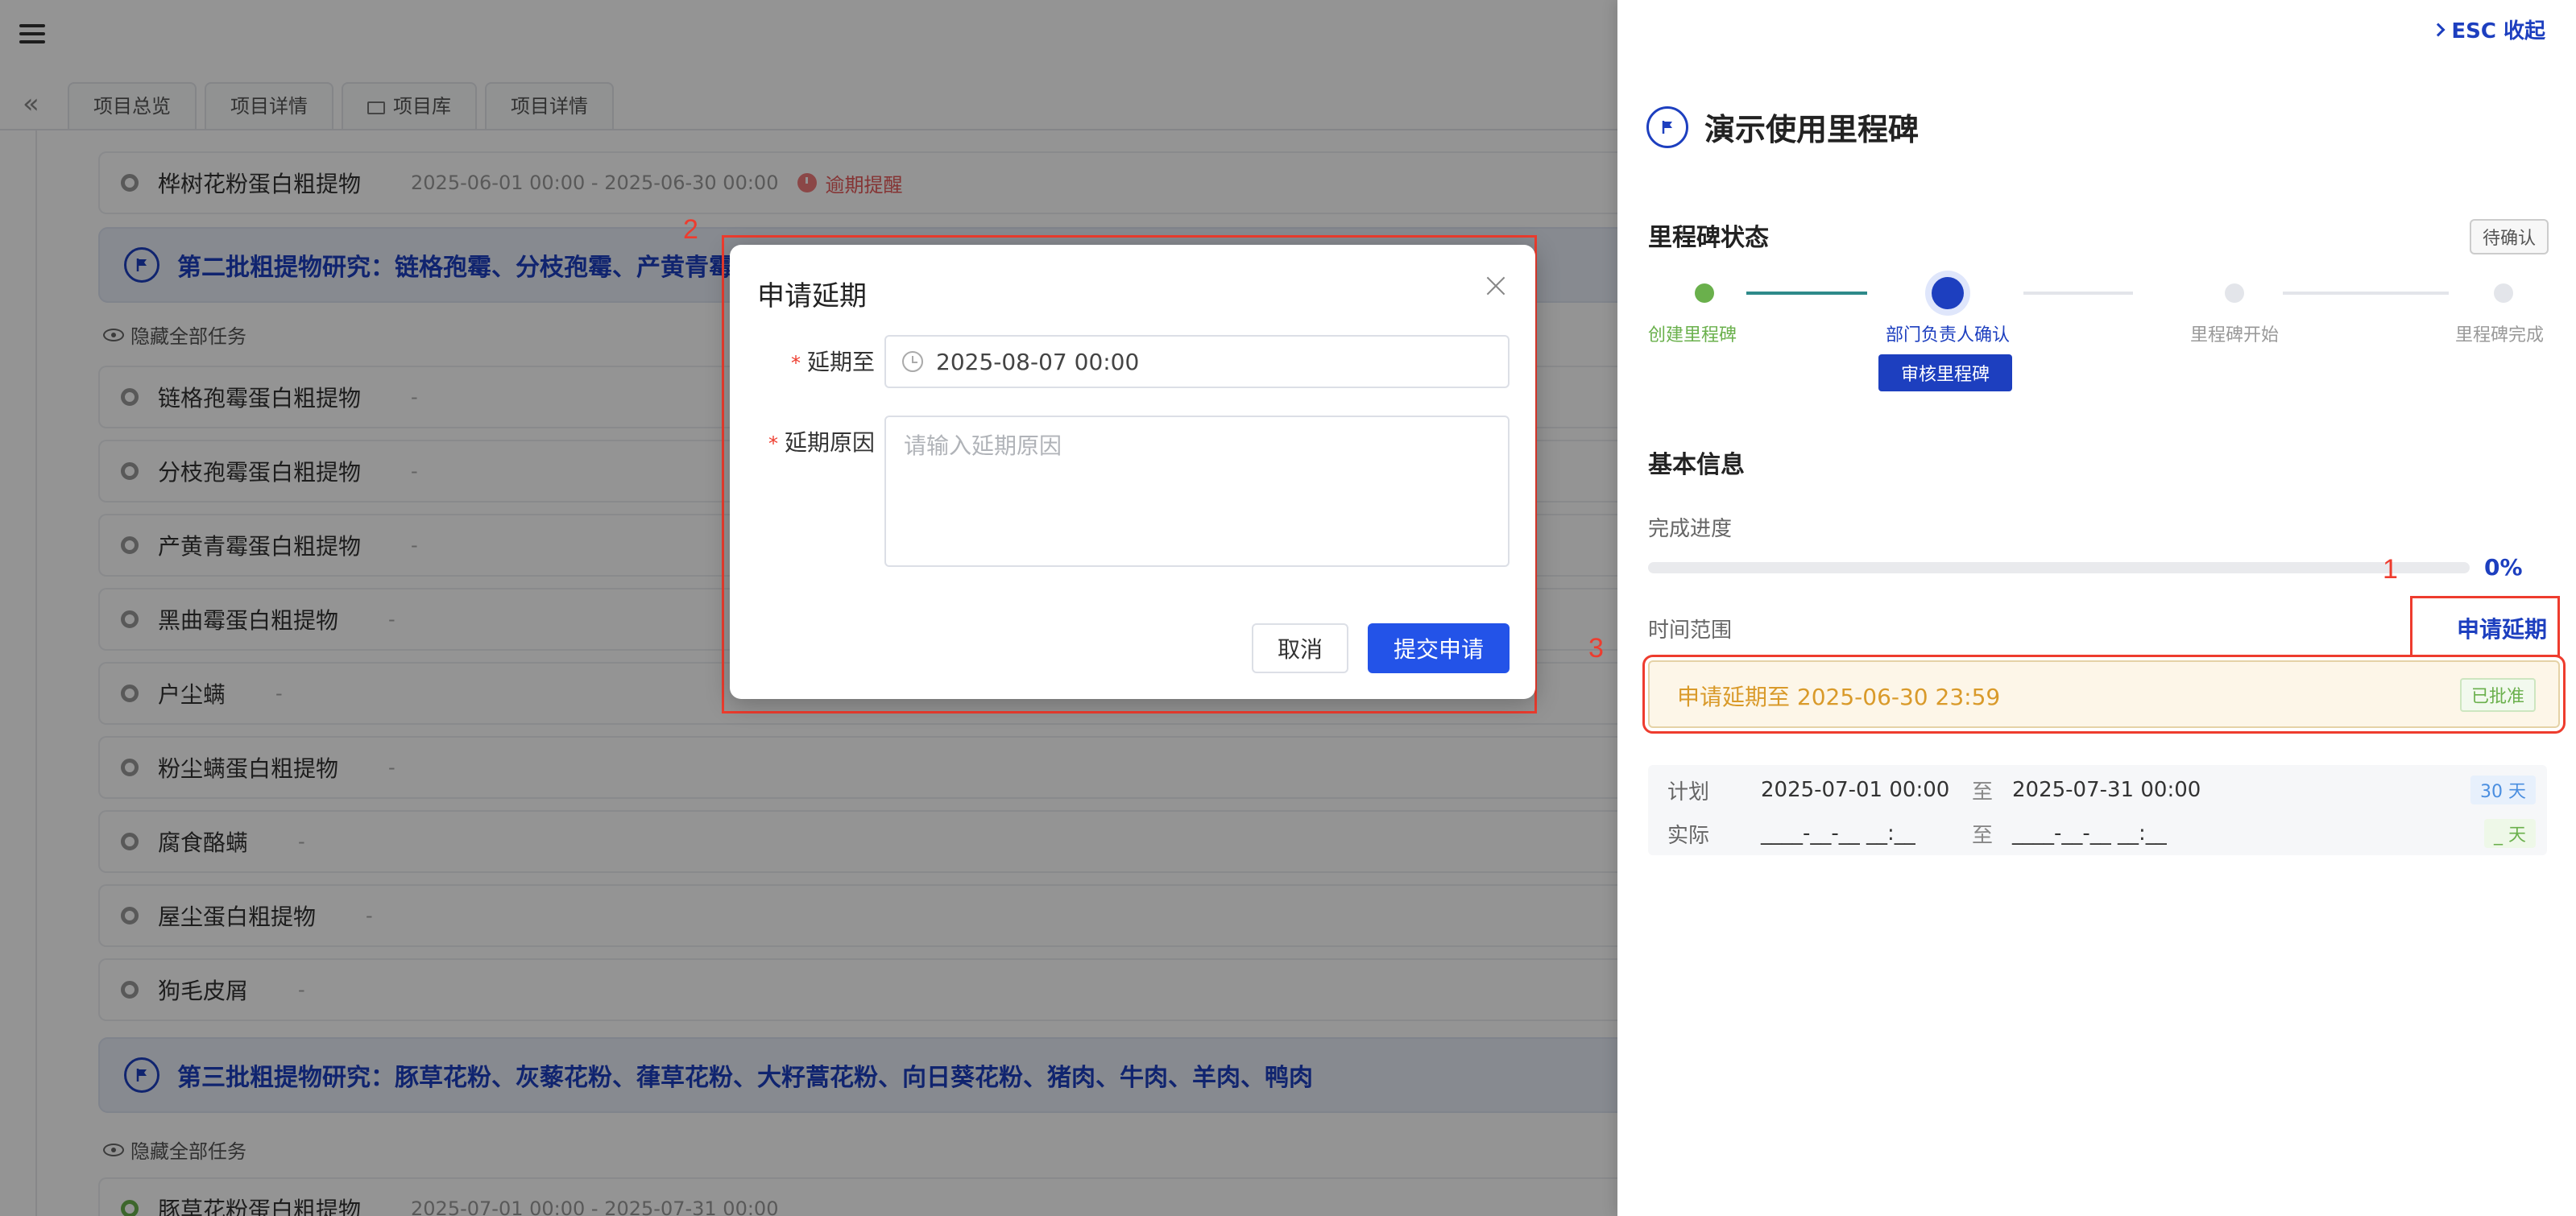  Describe the element at coordinates (2059, 567) in the screenshot. I see `progress-bar` at that location.